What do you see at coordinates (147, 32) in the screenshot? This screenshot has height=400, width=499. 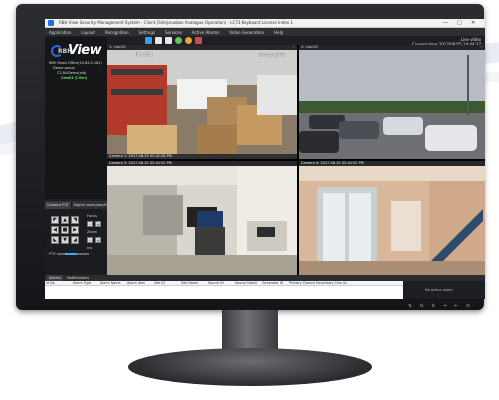 I see `menu-settings: Settings` at bounding box center [147, 32].